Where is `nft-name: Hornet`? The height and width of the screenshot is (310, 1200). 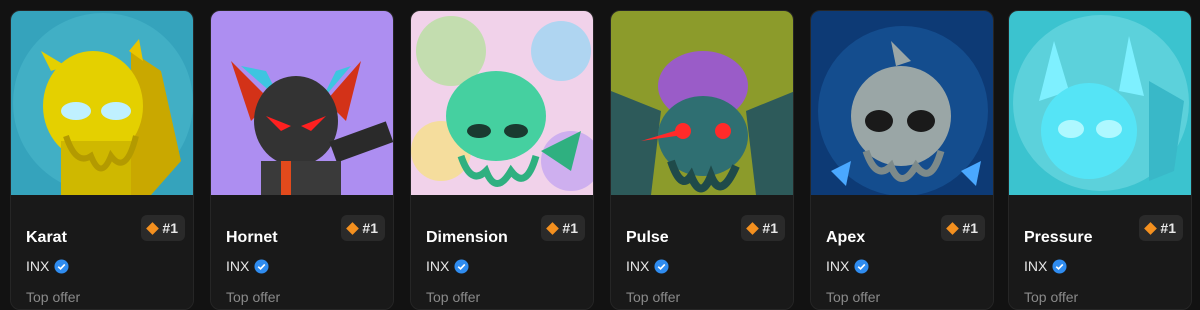
nft-name: Hornet is located at coordinates (252, 237).